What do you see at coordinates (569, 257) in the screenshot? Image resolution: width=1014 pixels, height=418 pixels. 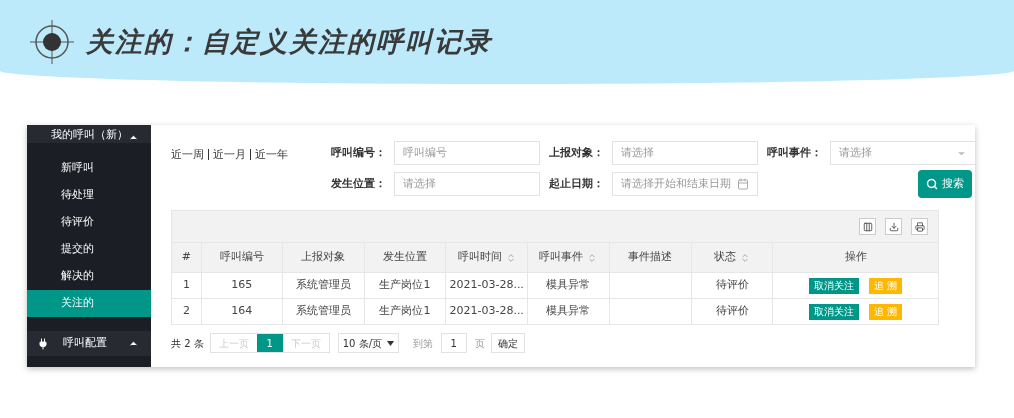 I see `column-header: 呼叫事件` at bounding box center [569, 257].